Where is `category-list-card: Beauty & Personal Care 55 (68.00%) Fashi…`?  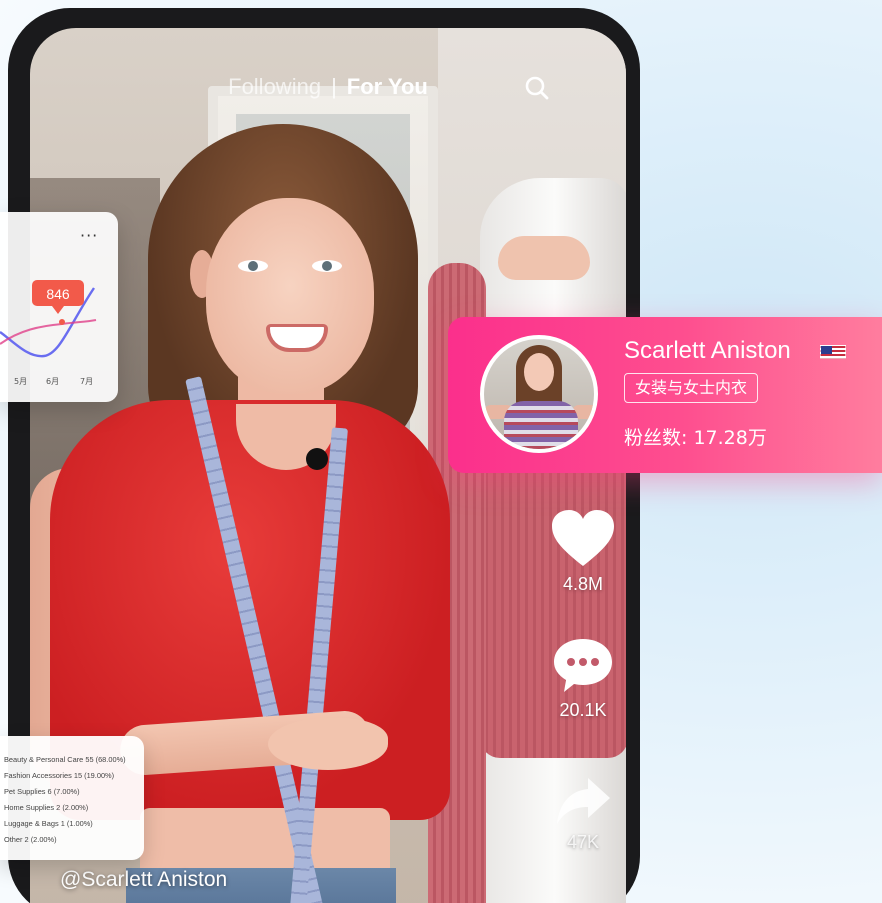 category-list-card: Beauty & Personal Care 55 (68.00%) Fashi… is located at coordinates (72, 798).